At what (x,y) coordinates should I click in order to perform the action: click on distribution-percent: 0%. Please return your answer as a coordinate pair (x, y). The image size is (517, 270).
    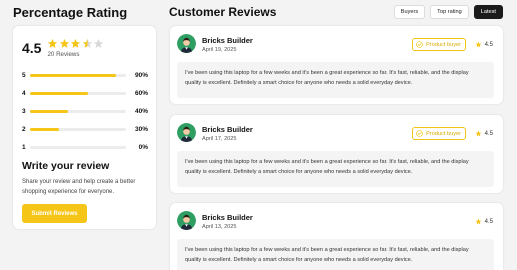
    Looking at the image, I should click on (143, 147).